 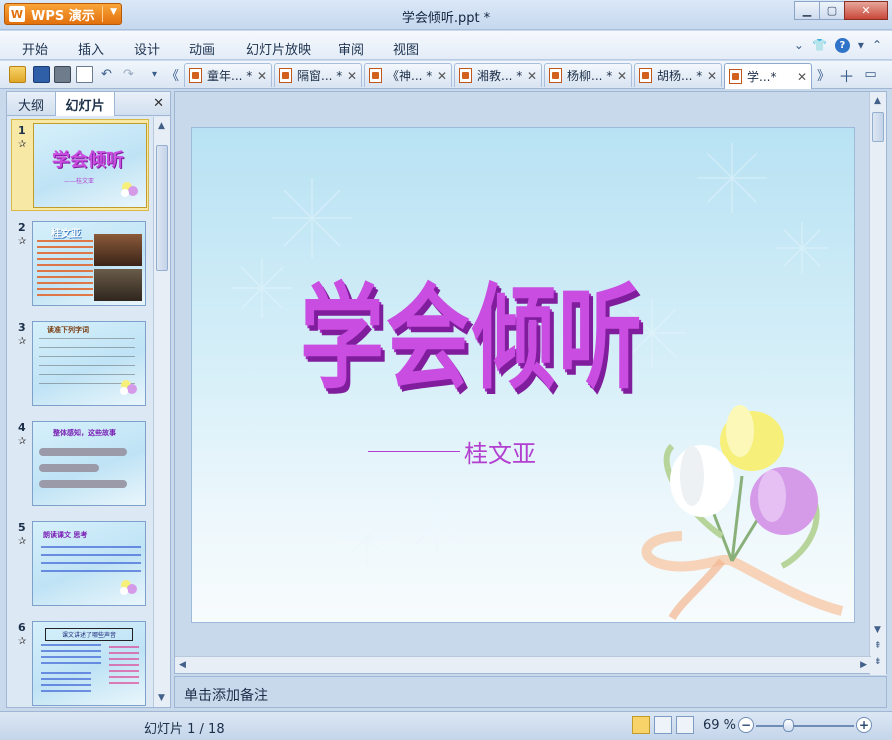 I want to click on slide-sorter-view-icon, so click(x=663, y=725).